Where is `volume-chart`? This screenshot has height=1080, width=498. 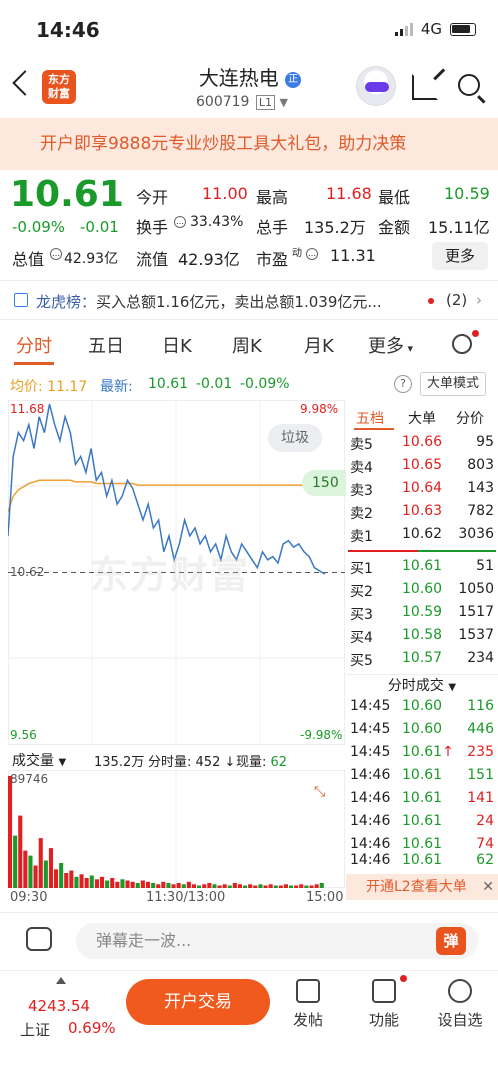
volume-chart is located at coordinates (176, 829).